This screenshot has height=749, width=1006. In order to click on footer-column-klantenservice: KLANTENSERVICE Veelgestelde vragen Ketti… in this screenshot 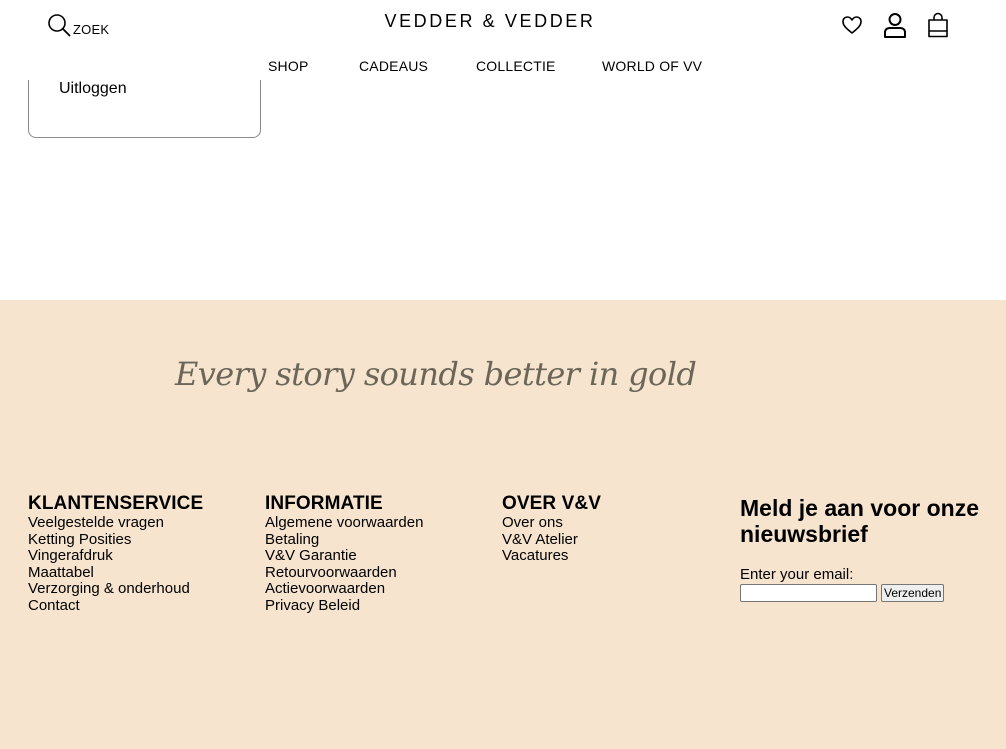, I will do `click(115, 554)`.